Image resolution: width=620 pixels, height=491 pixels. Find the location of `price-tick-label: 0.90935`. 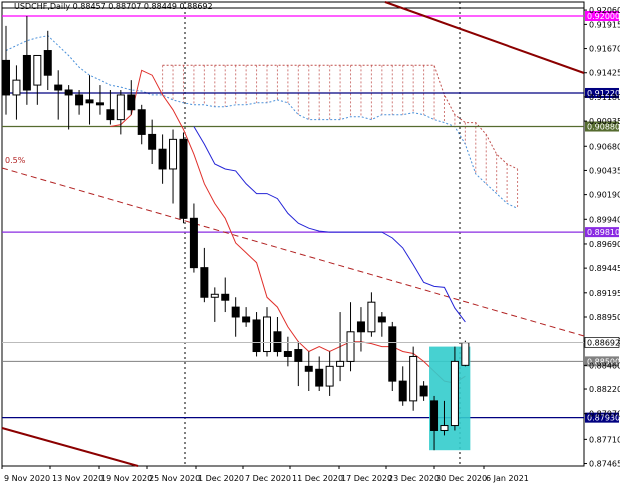

price-tick-label: 0.90935 is located at coordinates (604, 121).